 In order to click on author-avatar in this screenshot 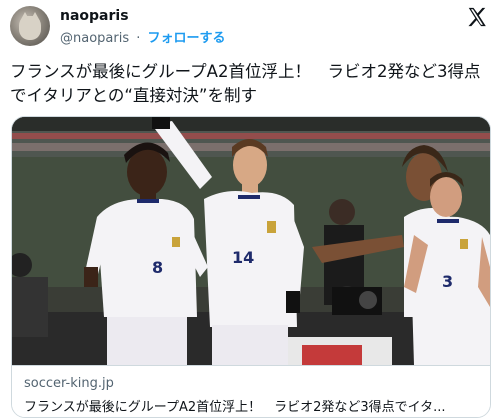, I will do `click(30, 26)`.